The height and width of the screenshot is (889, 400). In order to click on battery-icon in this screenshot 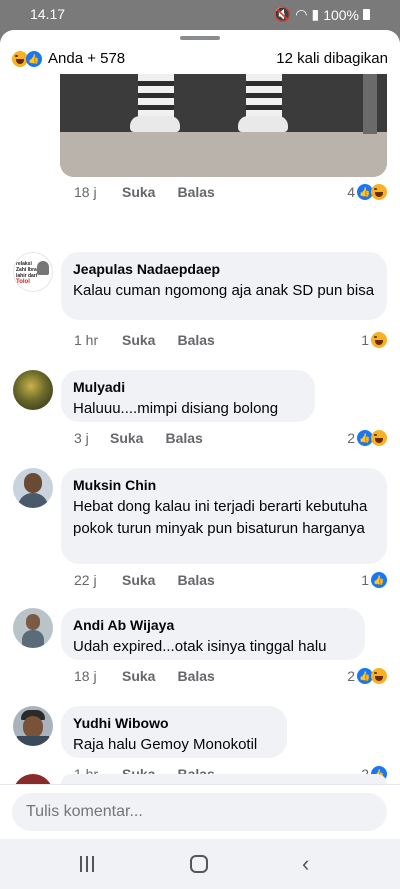, I will do `click(366, 14)`.